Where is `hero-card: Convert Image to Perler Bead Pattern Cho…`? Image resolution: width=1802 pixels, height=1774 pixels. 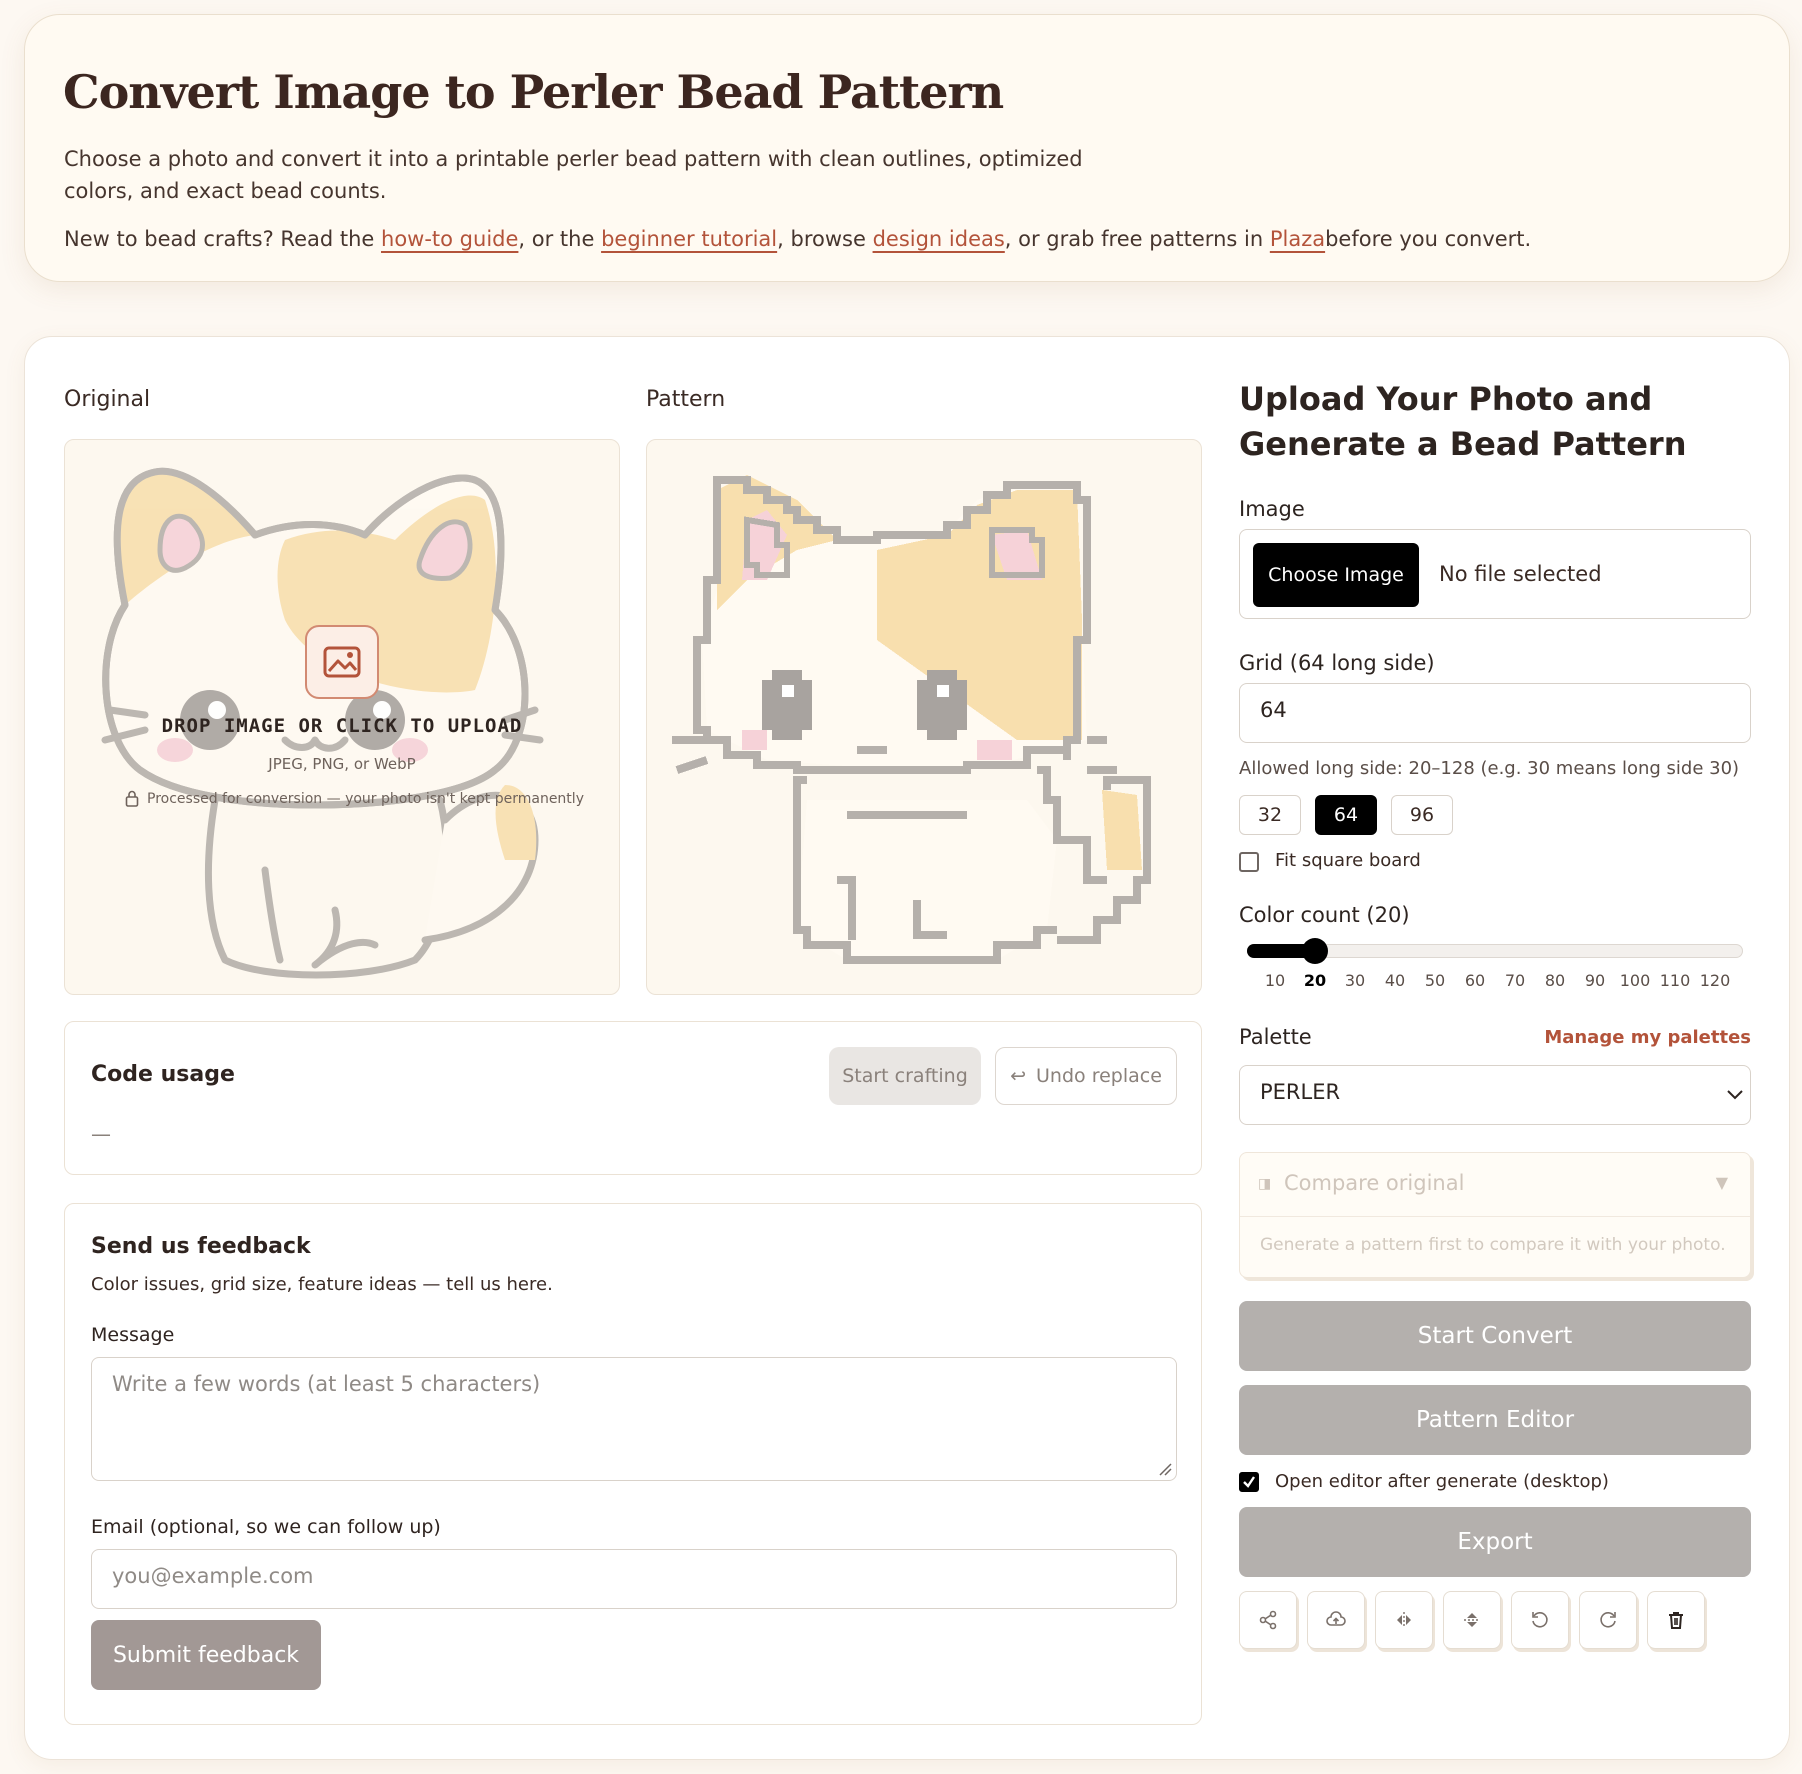
hero-card: Convert Image to Perler Bead Pattern Cho… is located at coordinates (907, 148).